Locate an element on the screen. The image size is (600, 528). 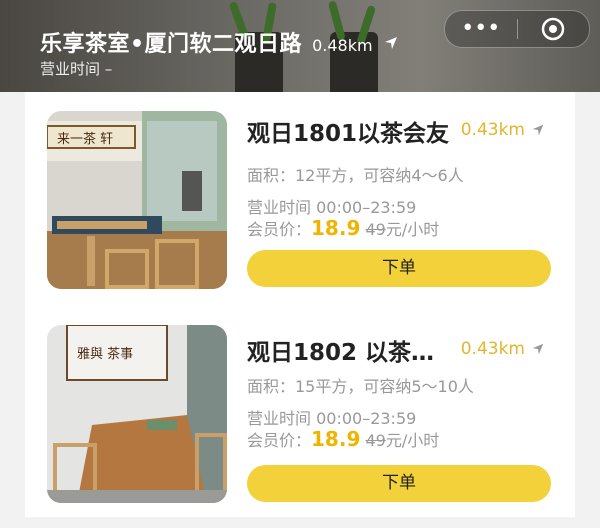
room-photo: 雅與 茶事 is located at coordinates (137, 414).